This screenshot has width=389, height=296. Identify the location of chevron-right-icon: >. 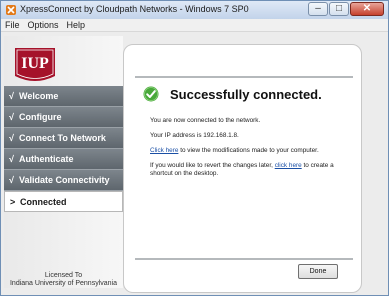
(13, 201).